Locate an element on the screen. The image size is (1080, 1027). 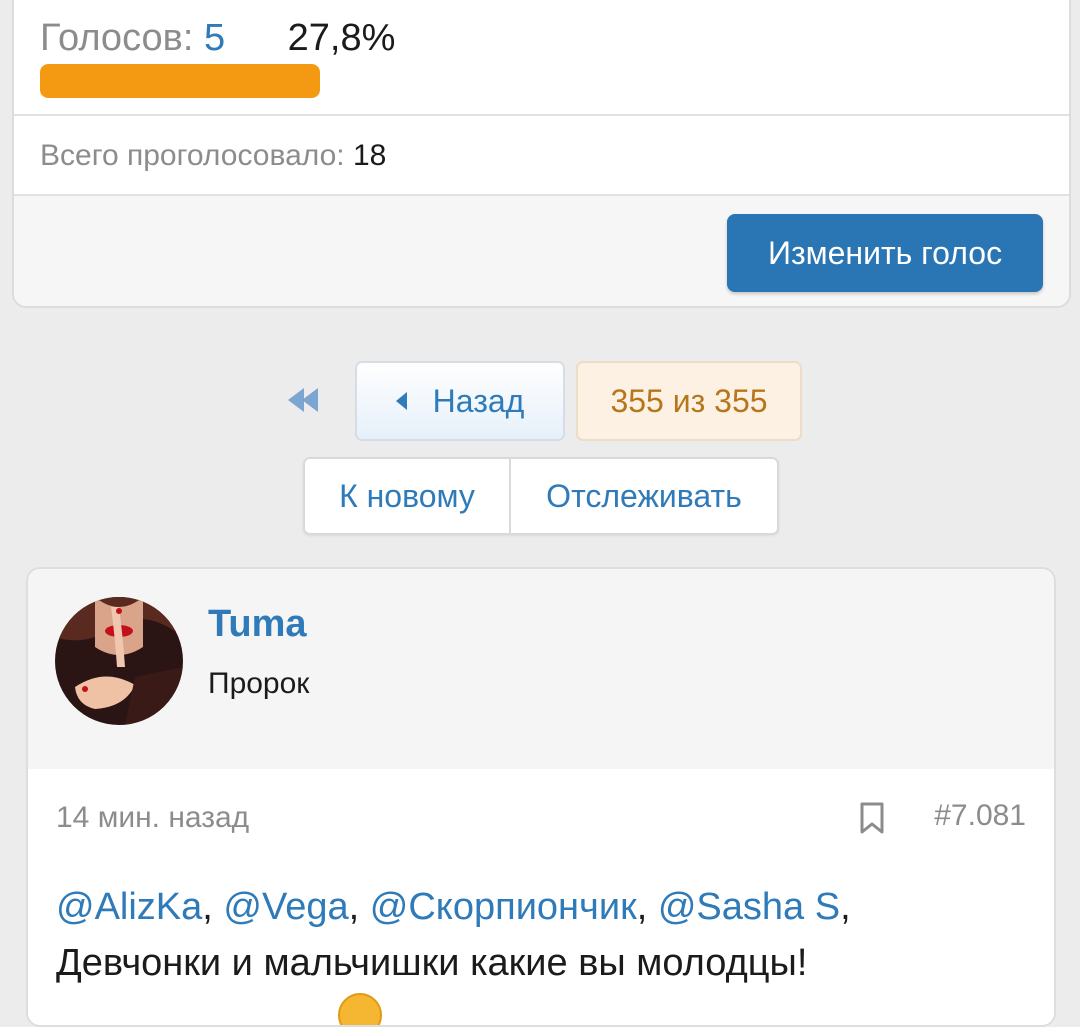
back-button: Назад is located at coordinates (460, 401).